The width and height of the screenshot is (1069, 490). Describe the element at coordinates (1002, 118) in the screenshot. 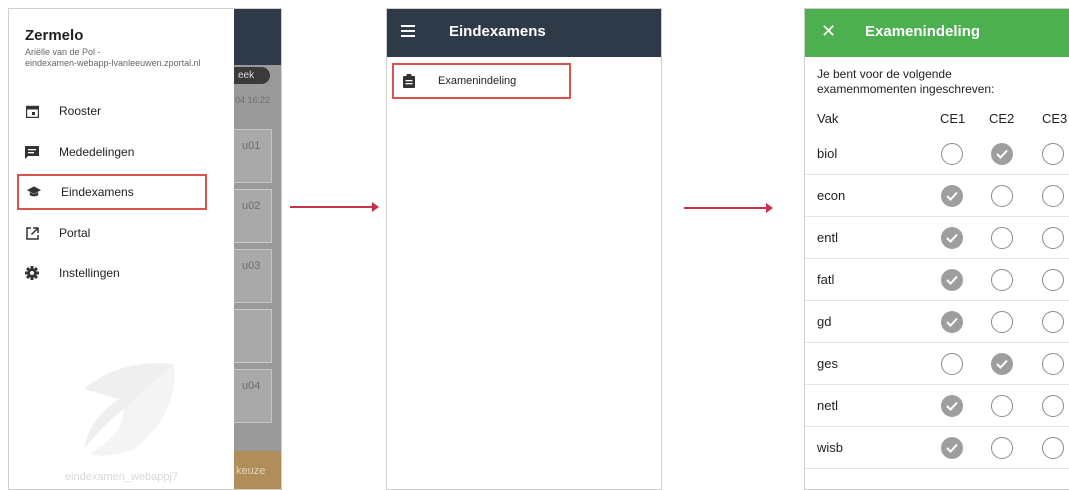

I see `column-header-ce2: CE2` at that location.